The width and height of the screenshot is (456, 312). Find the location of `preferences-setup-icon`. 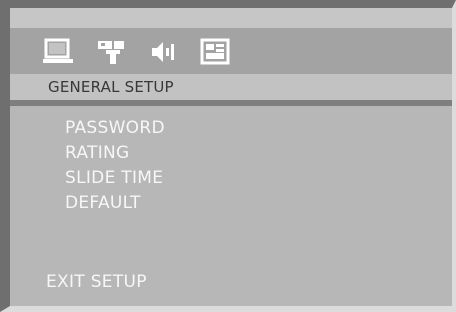

preferences-setup-icon is located at coordinates (217, 52).